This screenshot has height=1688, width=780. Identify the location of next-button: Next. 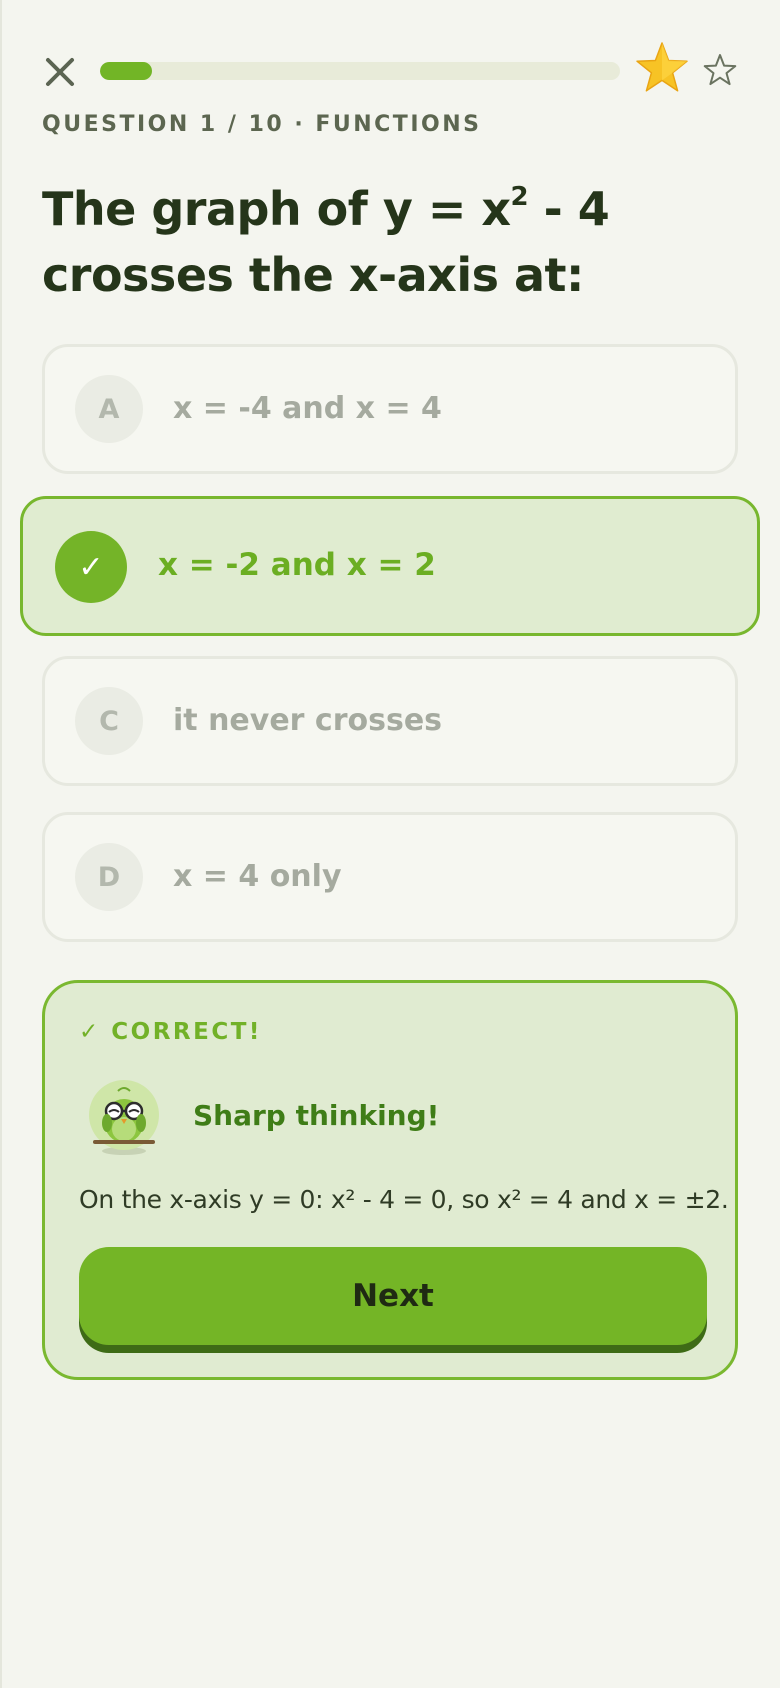
(393, 1296).